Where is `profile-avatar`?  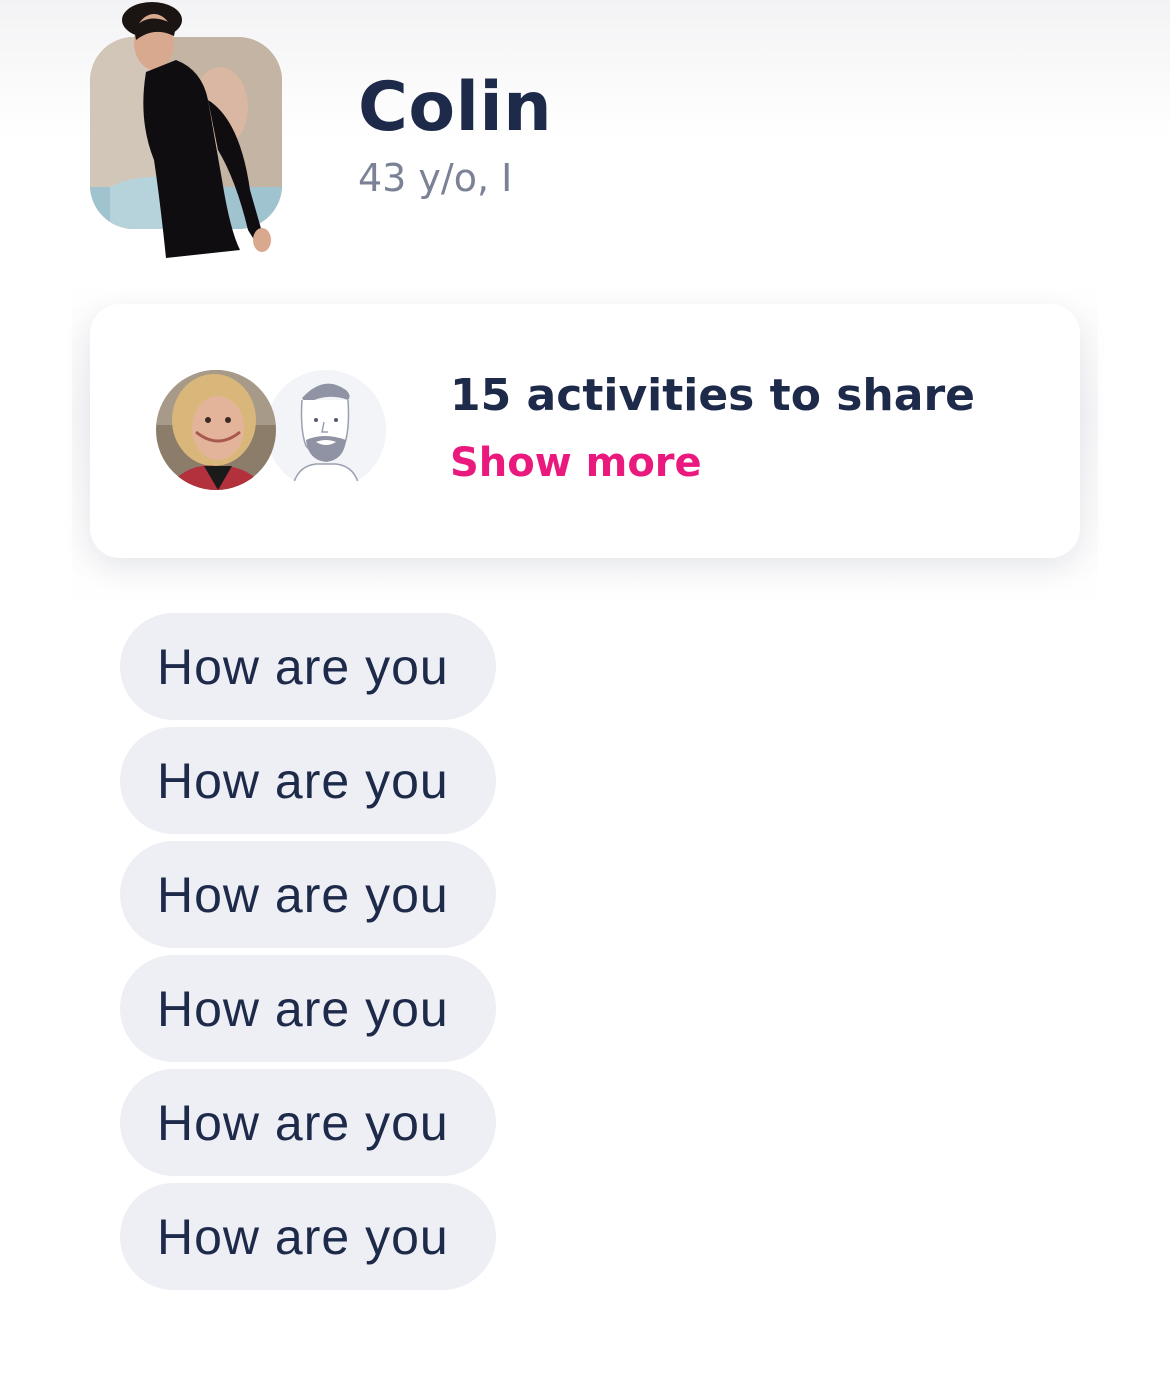
profile-avatar is located at coordinates (187, 129).